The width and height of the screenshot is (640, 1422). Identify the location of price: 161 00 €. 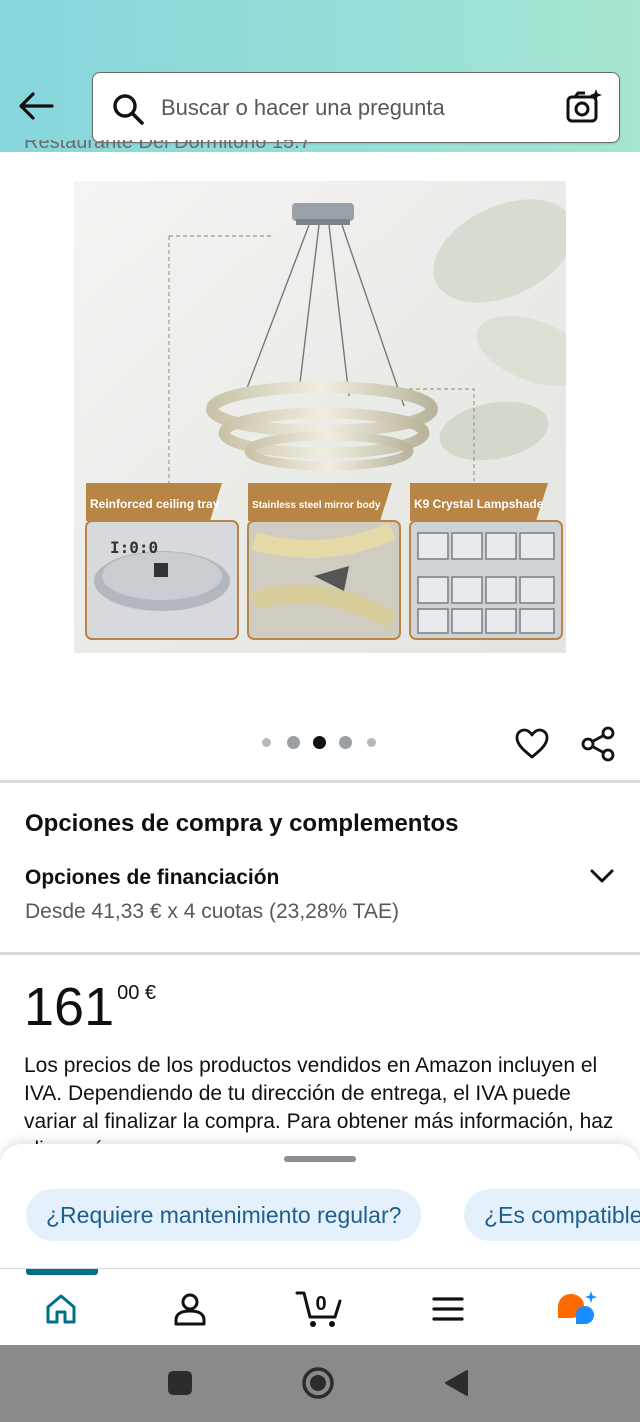
(90, 1007).